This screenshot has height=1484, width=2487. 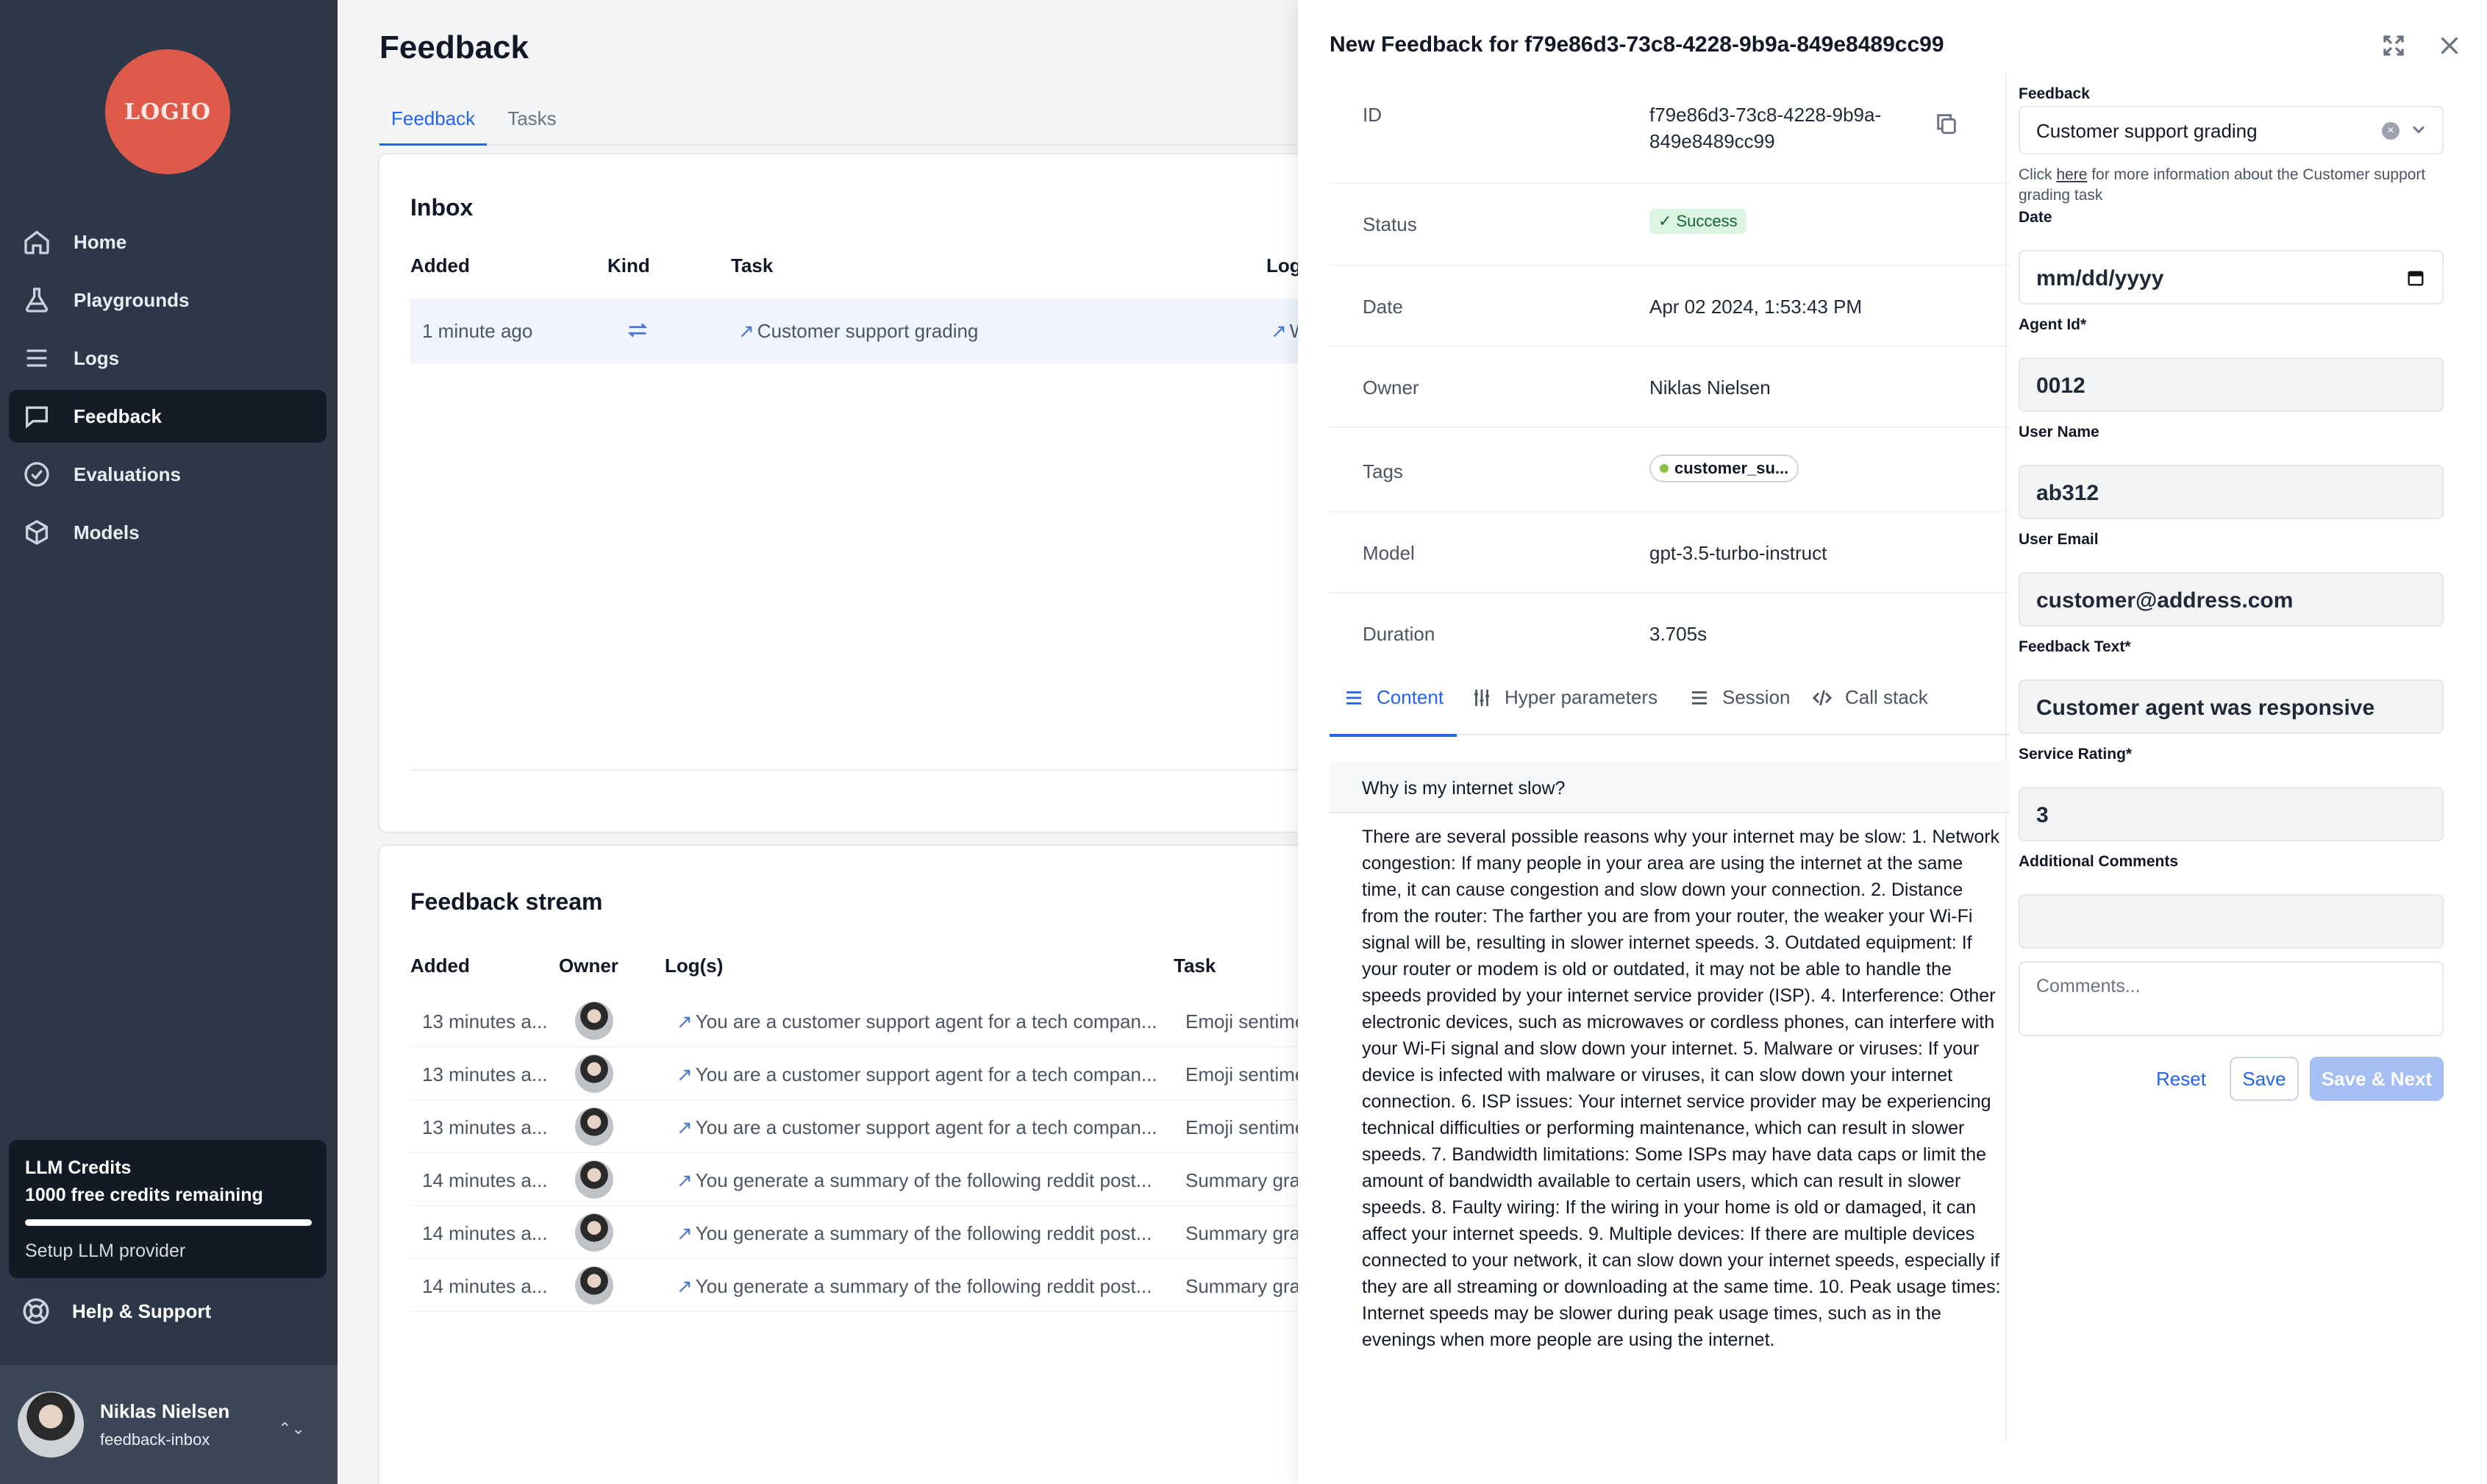 What do you see at coordinates (532, 124) in the screenshot?
I see `tab-tasks: Tasks` at bounding box center [532, 124].